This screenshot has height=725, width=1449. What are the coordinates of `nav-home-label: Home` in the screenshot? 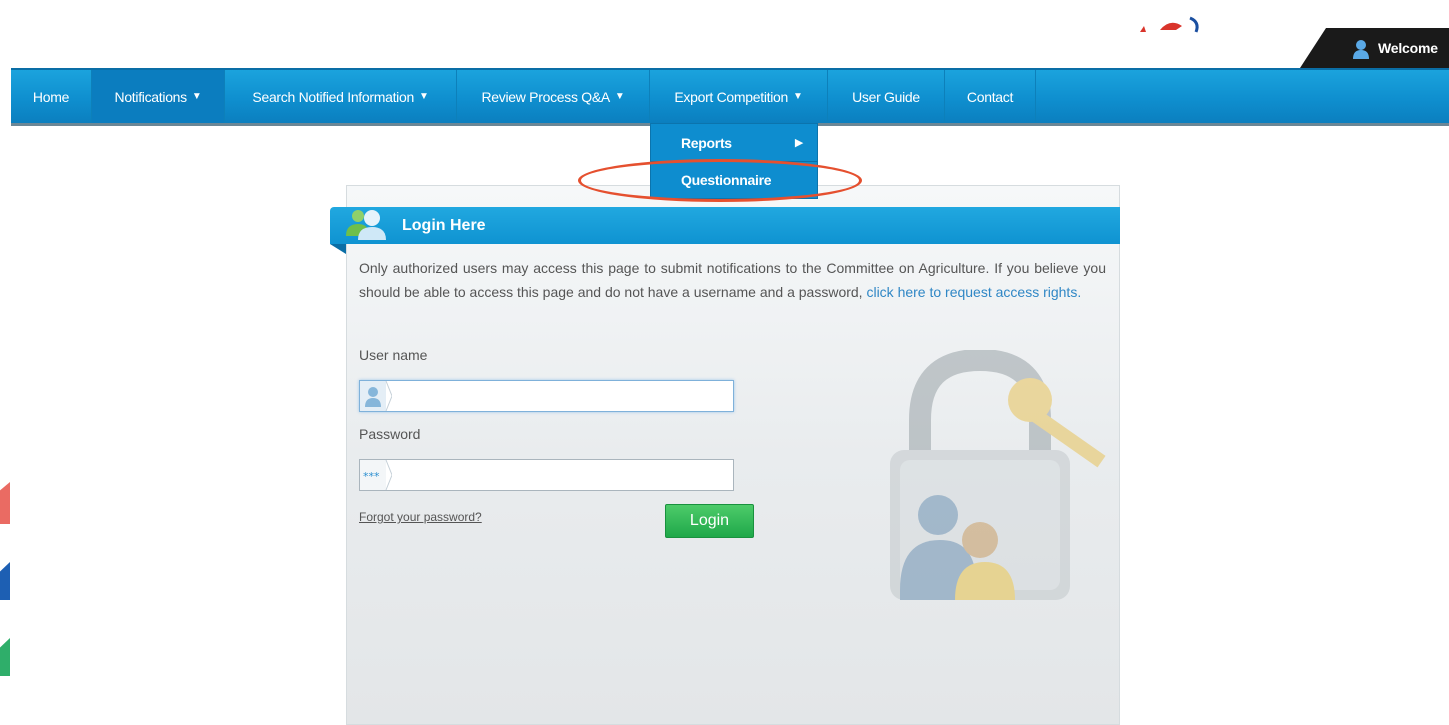 It's located at (51, 96).